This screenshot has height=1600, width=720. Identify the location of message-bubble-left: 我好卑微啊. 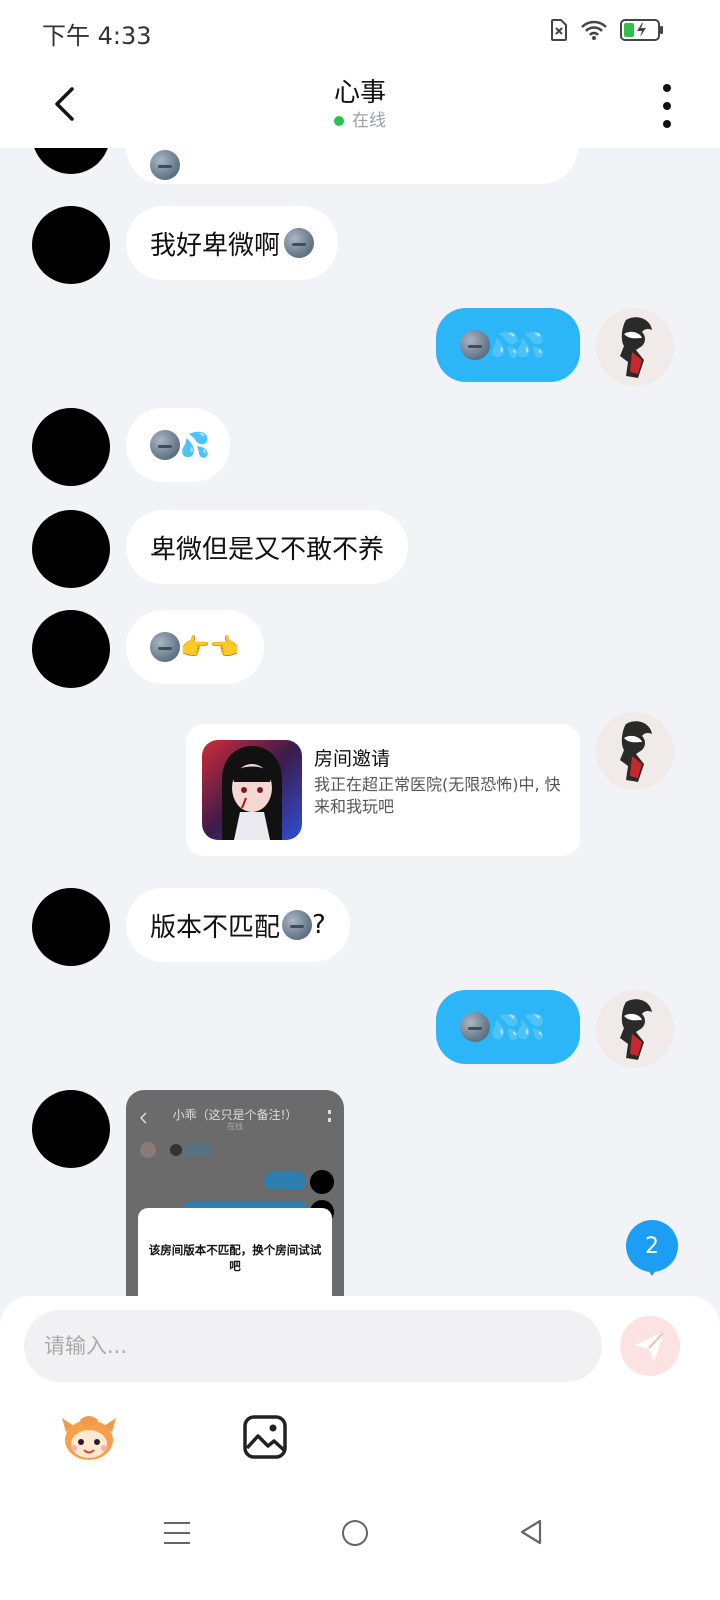
(232, 243).